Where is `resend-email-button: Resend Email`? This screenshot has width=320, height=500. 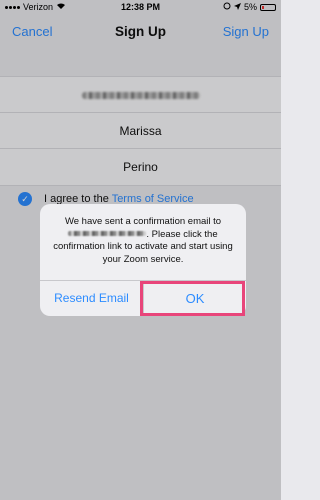 resend-email-button: Resend Email is located at coordinates (91, 298).